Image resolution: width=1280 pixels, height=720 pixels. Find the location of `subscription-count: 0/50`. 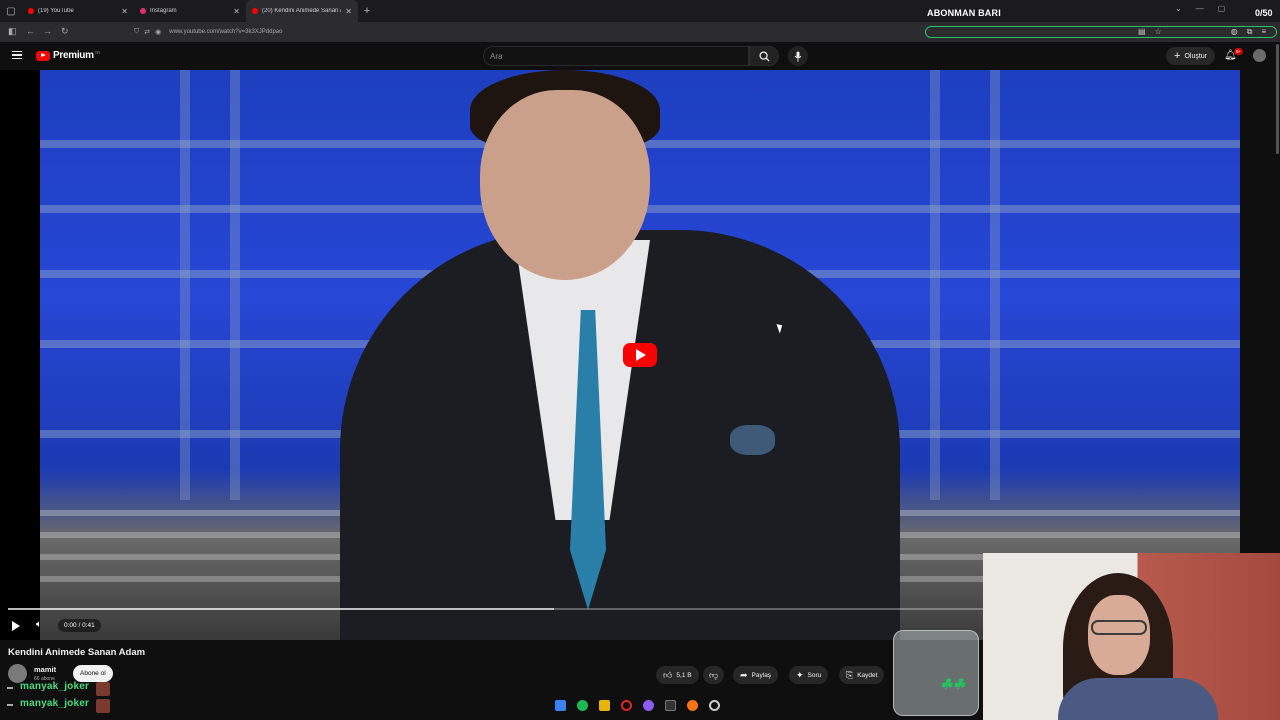

subscription-count: 0/50 is located at coordinates (1264, 13).